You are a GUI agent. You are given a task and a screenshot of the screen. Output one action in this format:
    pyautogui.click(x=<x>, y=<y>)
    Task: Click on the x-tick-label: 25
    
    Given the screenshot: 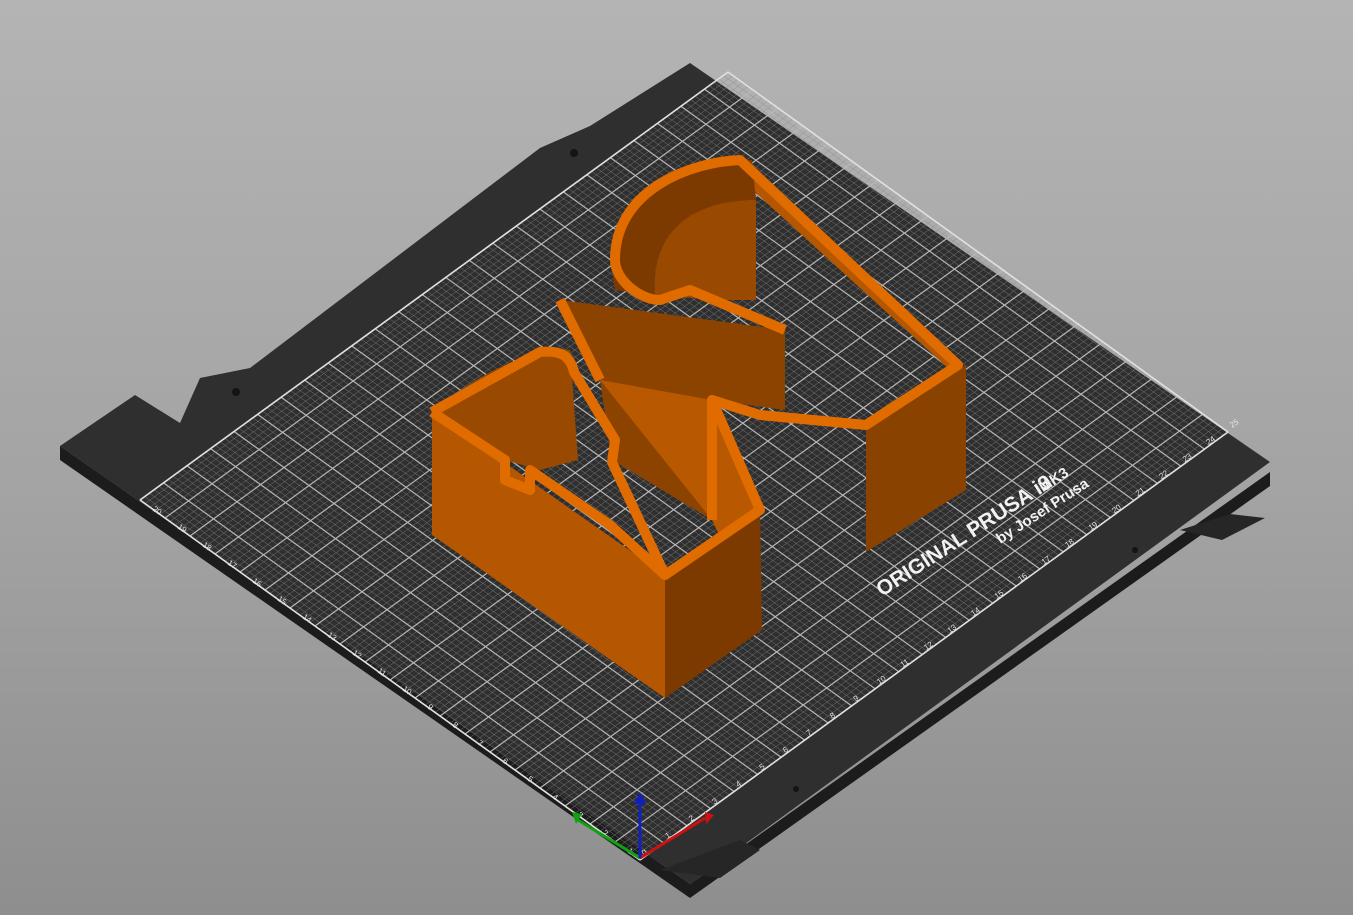 What is the action you would take?
    pyautogui.click(x=1234, y=423)
    